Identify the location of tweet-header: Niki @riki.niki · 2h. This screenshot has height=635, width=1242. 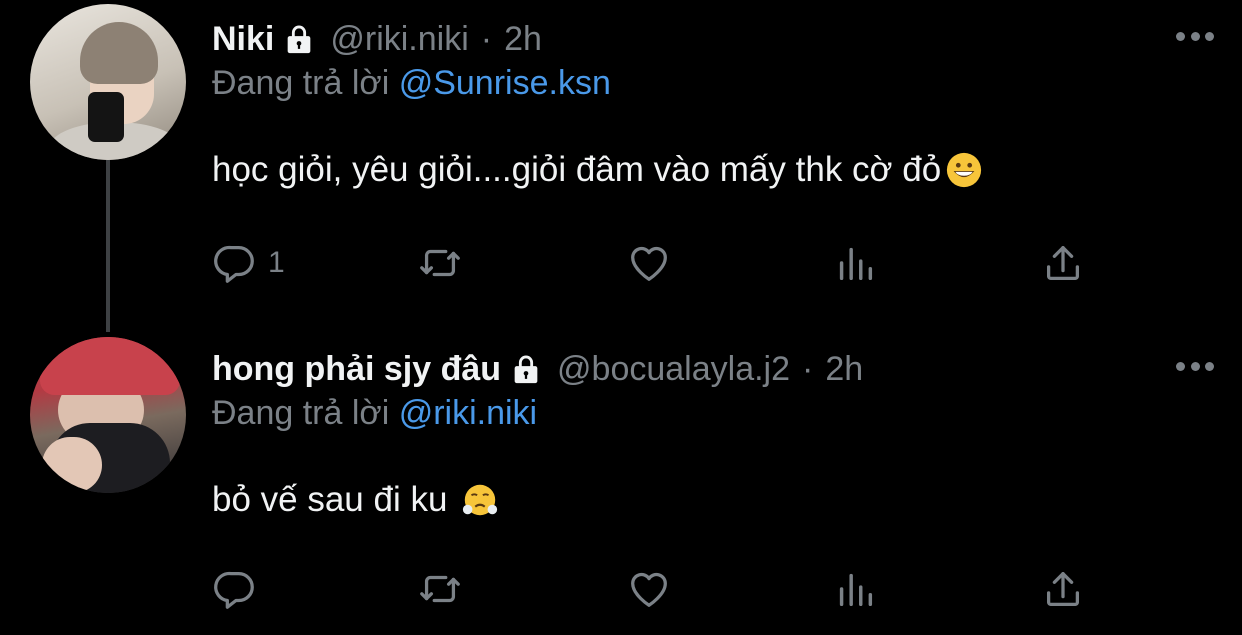
(377, 39).